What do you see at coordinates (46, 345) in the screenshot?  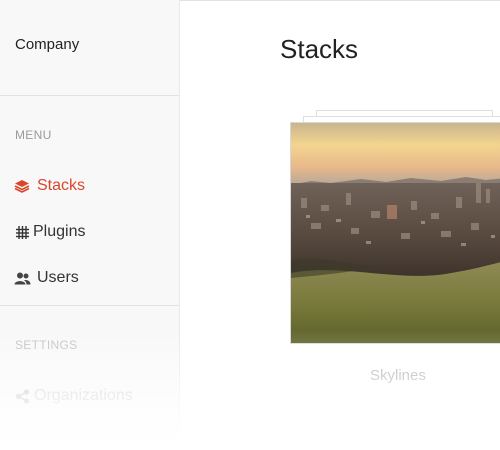 I see `settings-section-label: SETTINGS` at bounding box center [46, 345].